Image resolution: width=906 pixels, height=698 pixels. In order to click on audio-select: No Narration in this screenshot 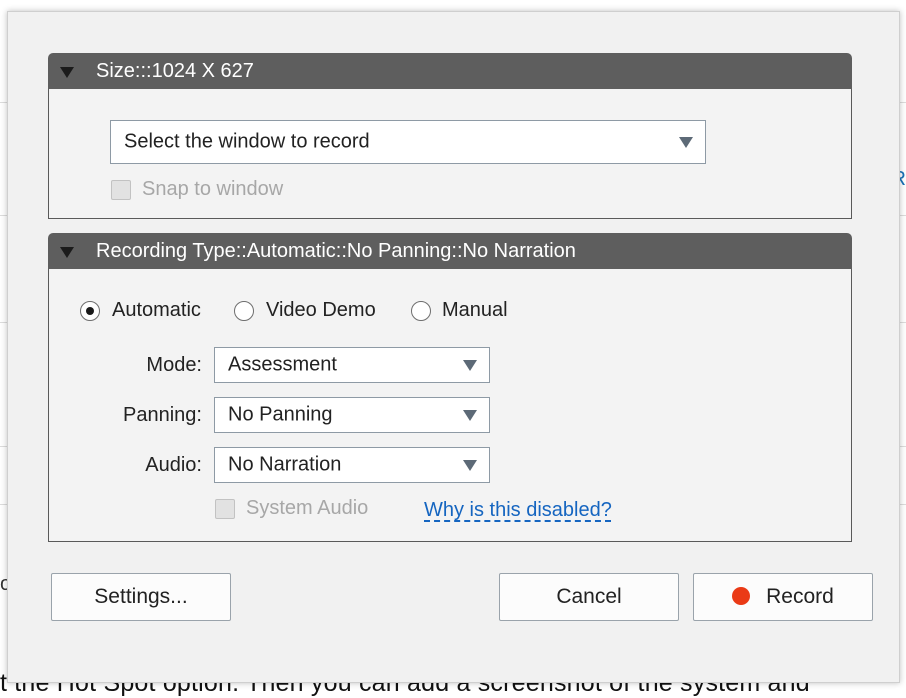, I will do `click(352, 465)`.